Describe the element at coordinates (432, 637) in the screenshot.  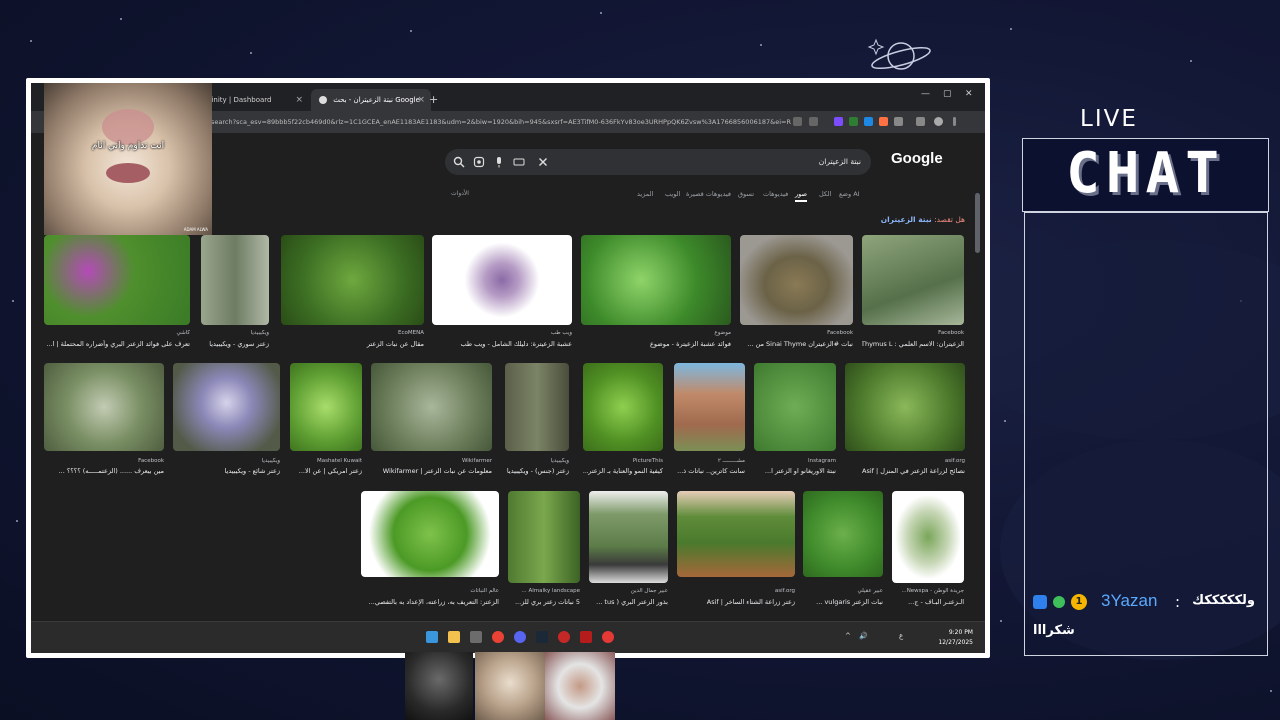
I see `windows-start-icon` at that location.